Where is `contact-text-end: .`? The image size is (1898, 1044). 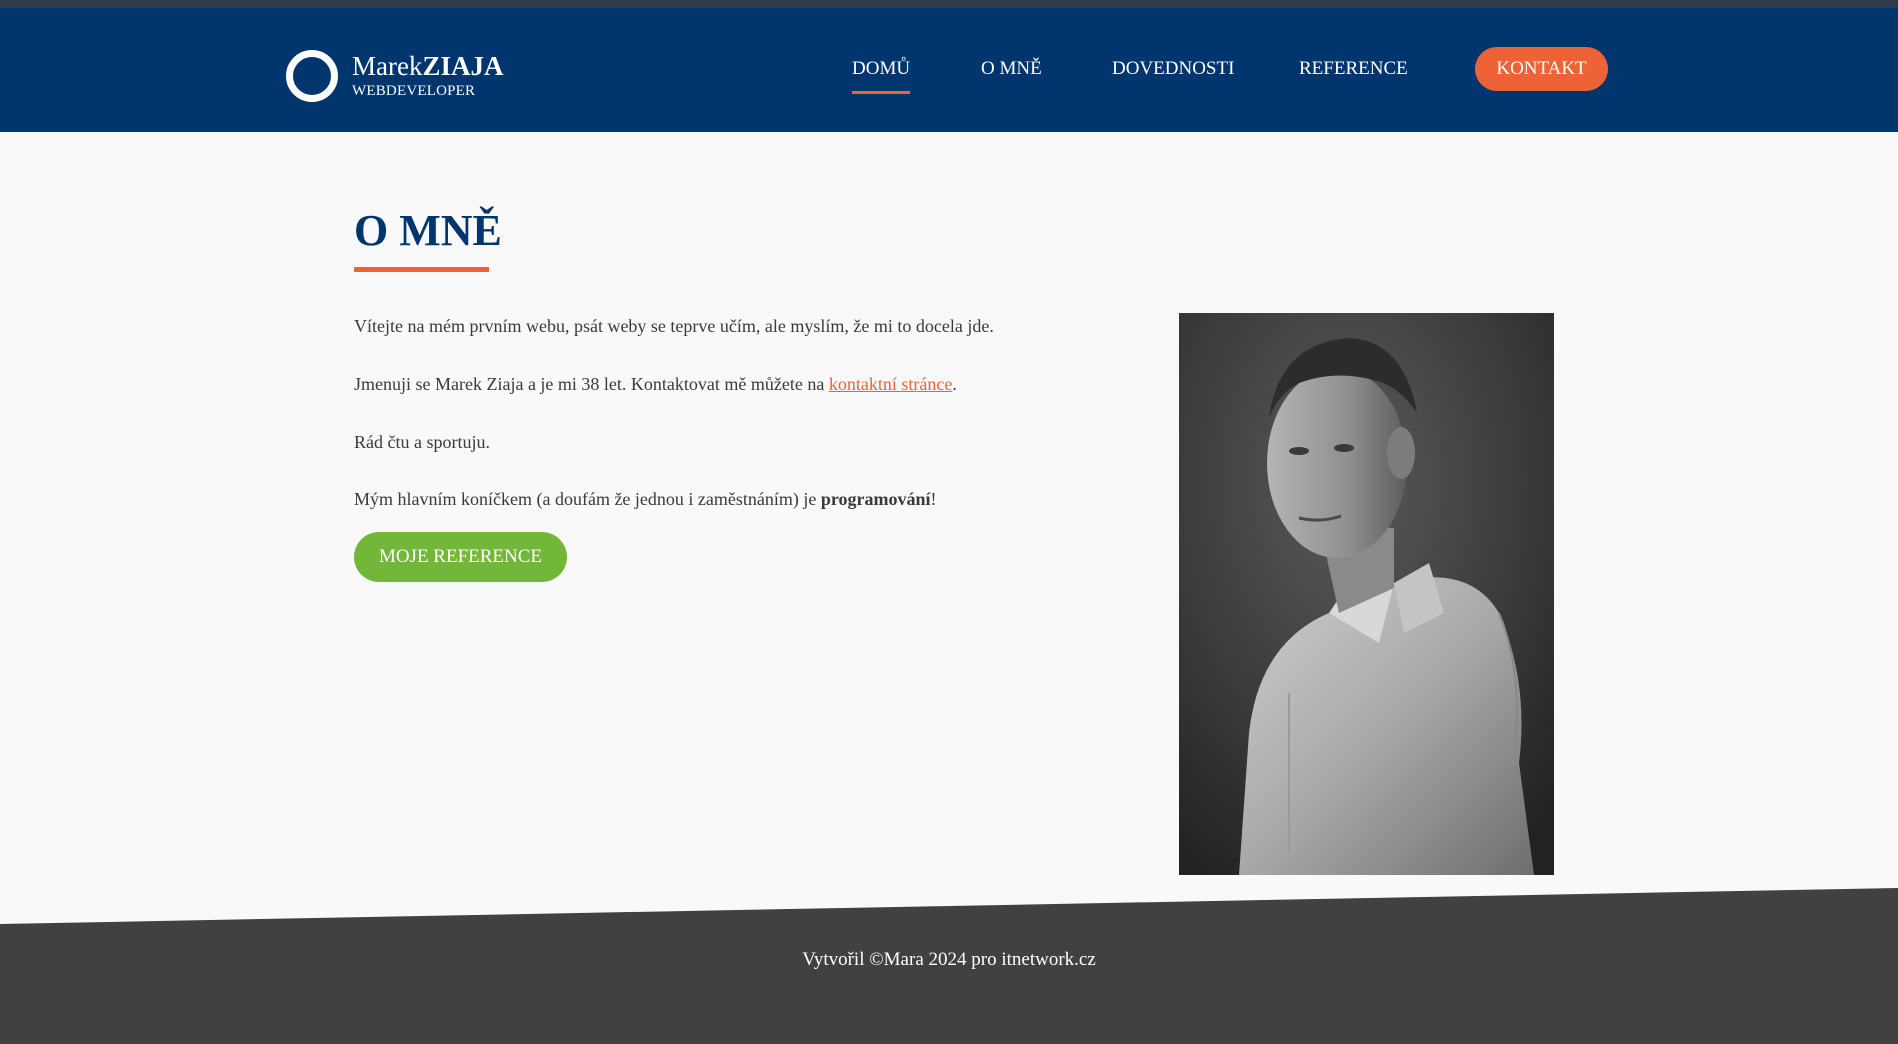
contact-text-end: . is located at coordinates (954, 384).